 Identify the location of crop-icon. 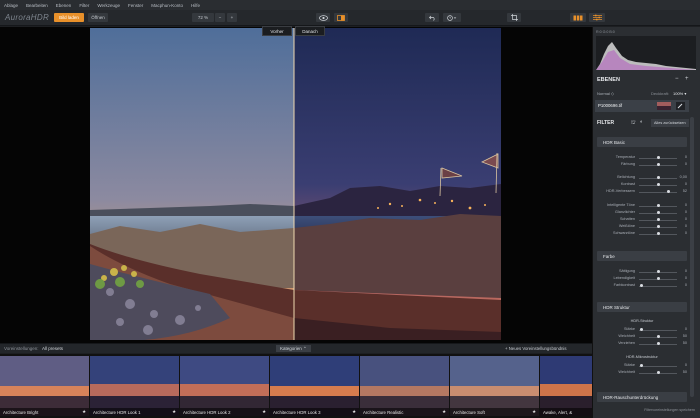
(514, 17).